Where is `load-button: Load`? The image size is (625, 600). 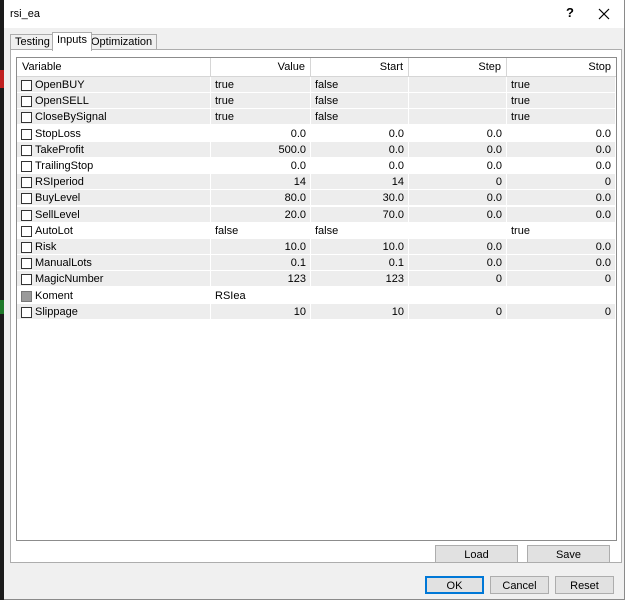 load-button: Load is located at coordinates (476, 554).